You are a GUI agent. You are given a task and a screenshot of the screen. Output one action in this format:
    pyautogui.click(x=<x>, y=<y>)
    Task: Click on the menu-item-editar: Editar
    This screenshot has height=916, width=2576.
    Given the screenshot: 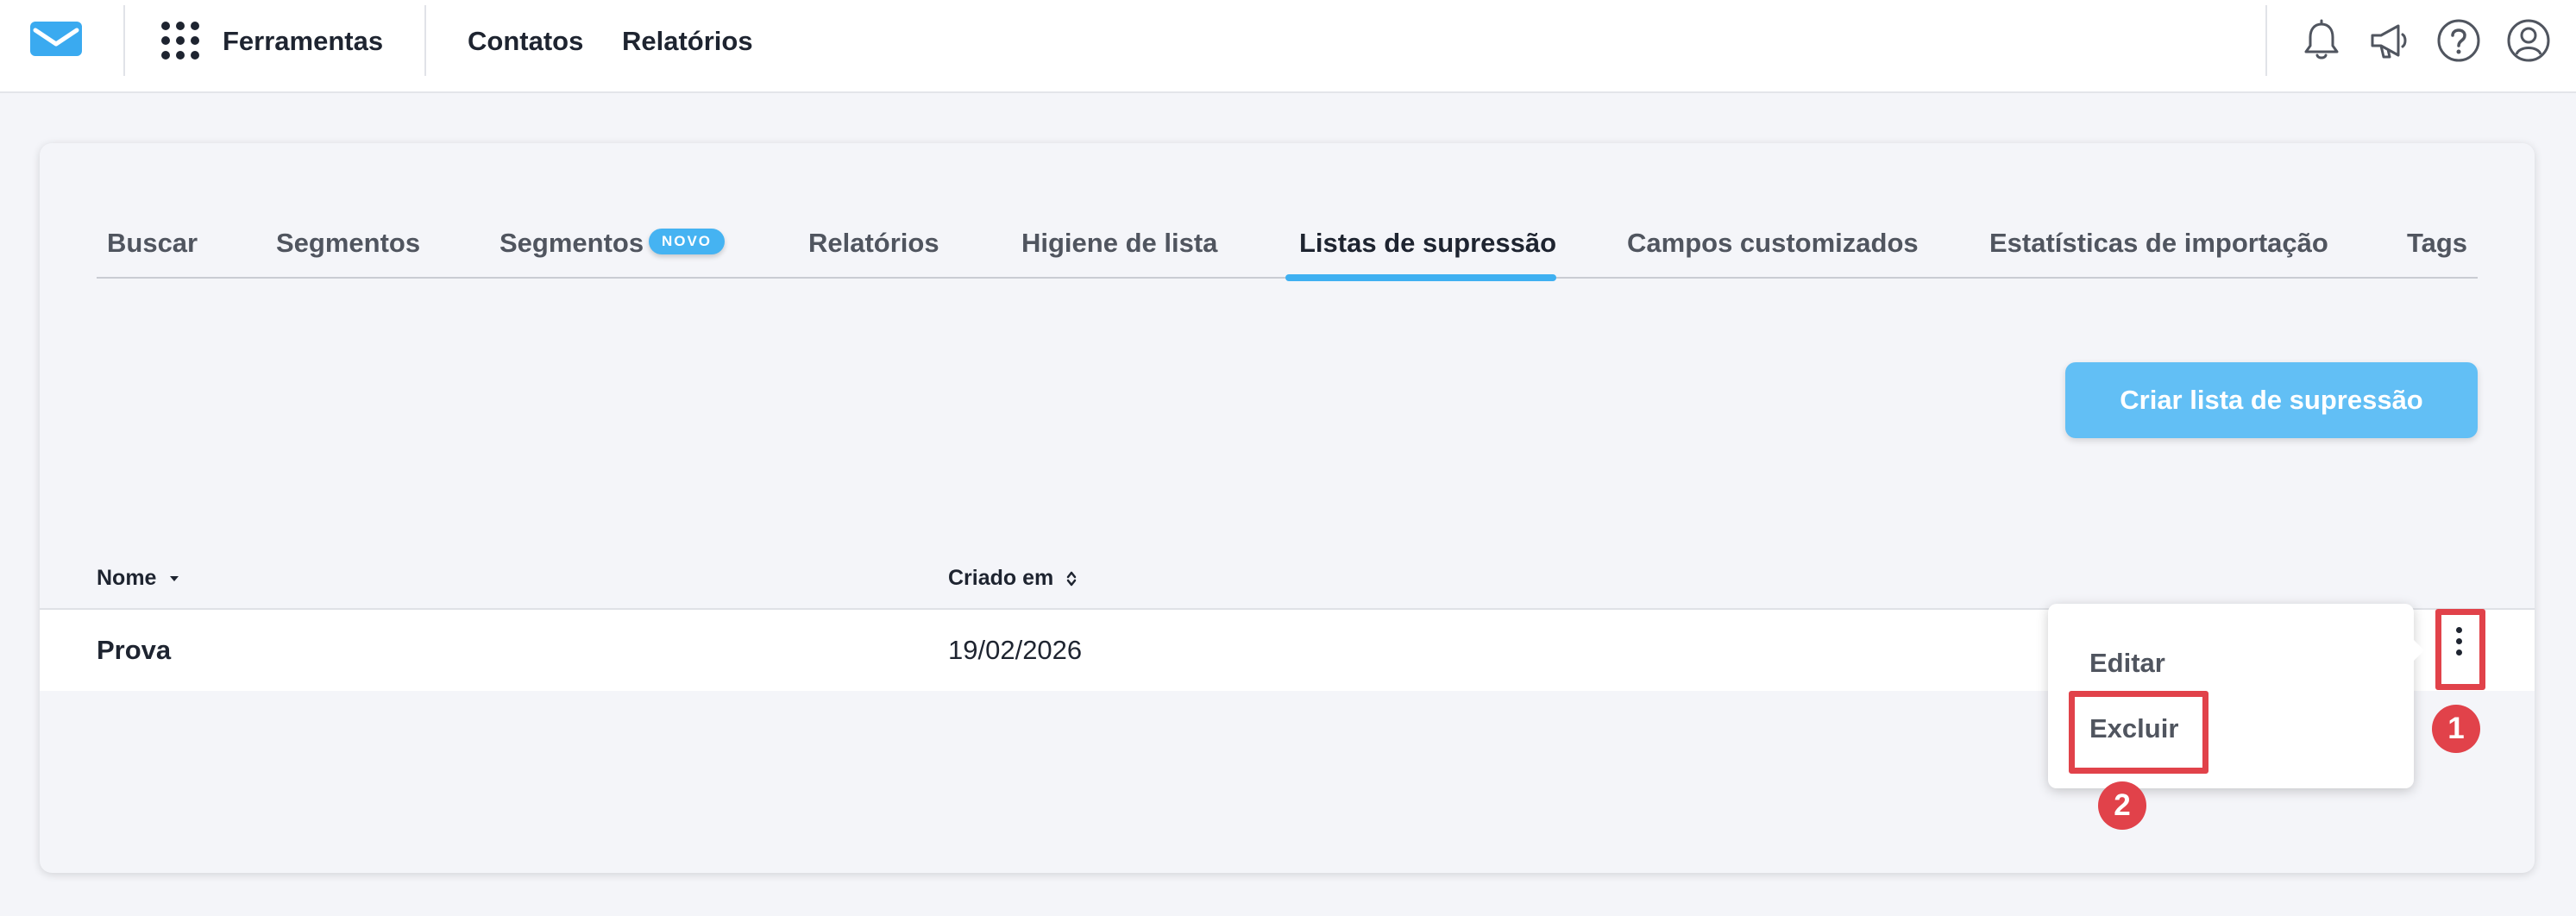 What is the action you would take?
    pyautogui.click(x=2127, y=663)
    